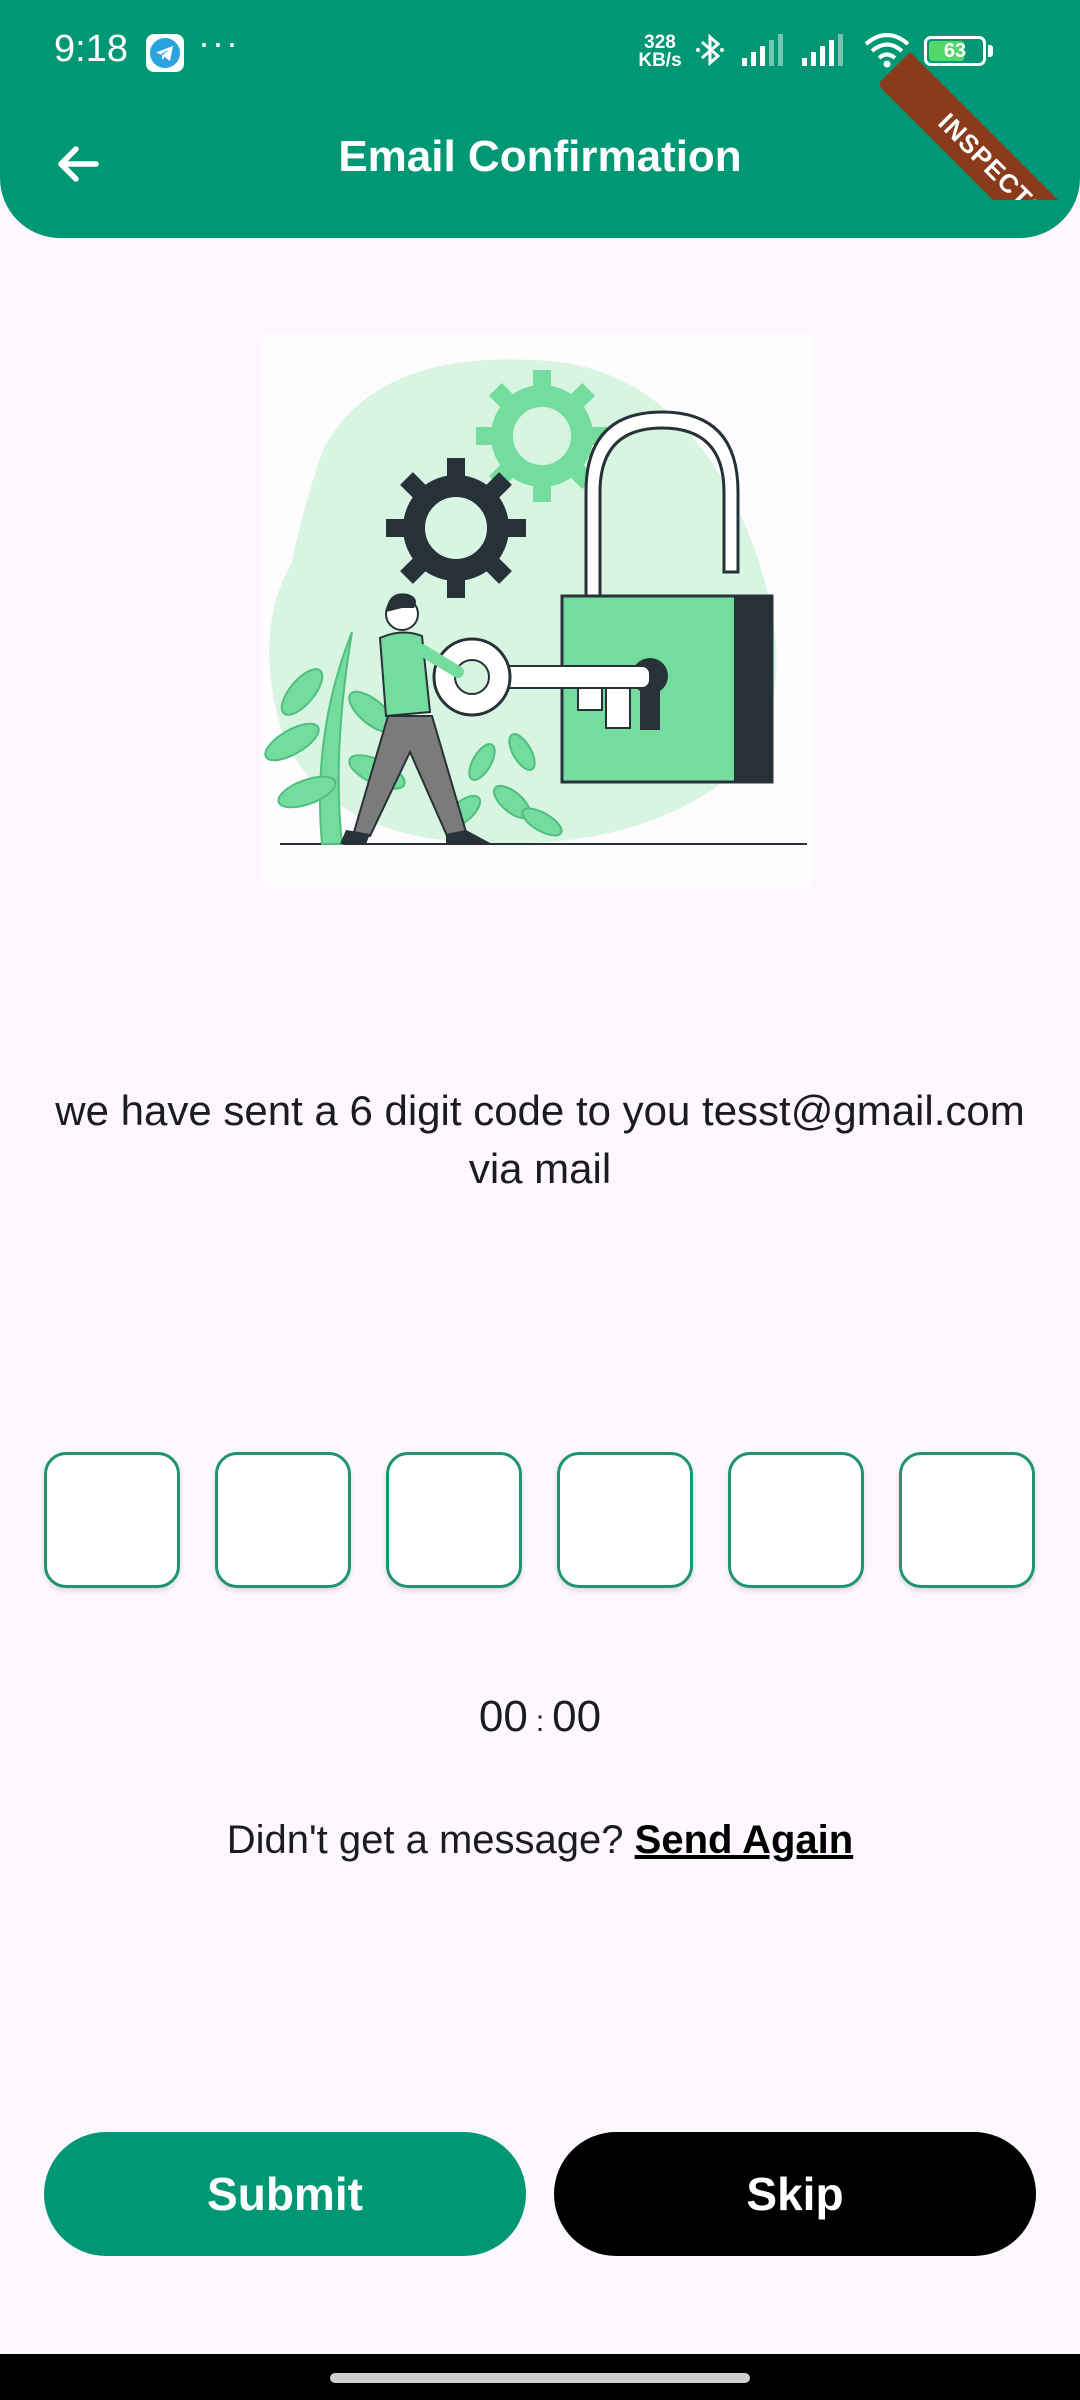  Describe the element at coordinates (540, 156) in the screenshot. I see `page-title: Email Confirmation` at that location.